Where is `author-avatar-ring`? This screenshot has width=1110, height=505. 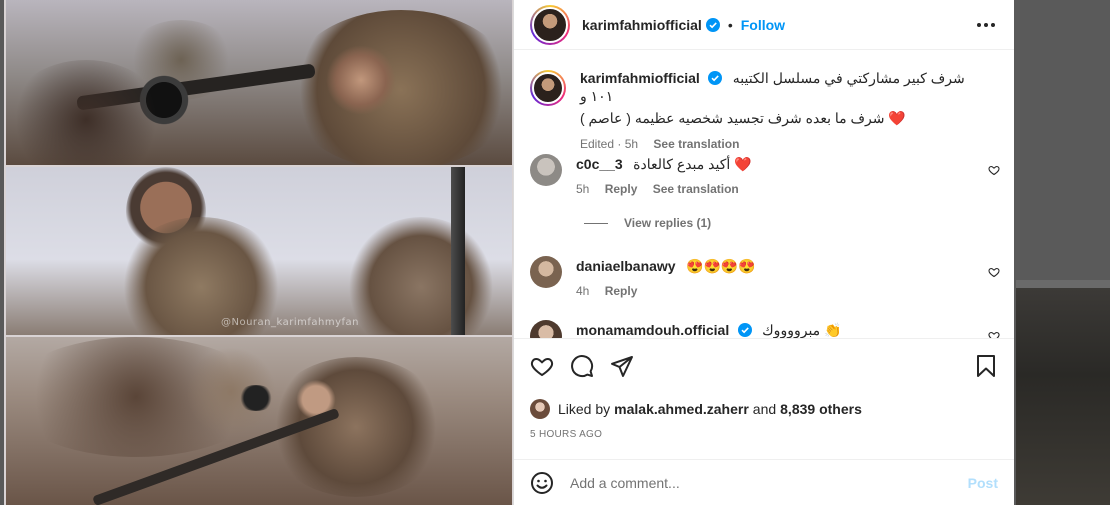 author-avatar-ring is located at coordinates (550, 24).